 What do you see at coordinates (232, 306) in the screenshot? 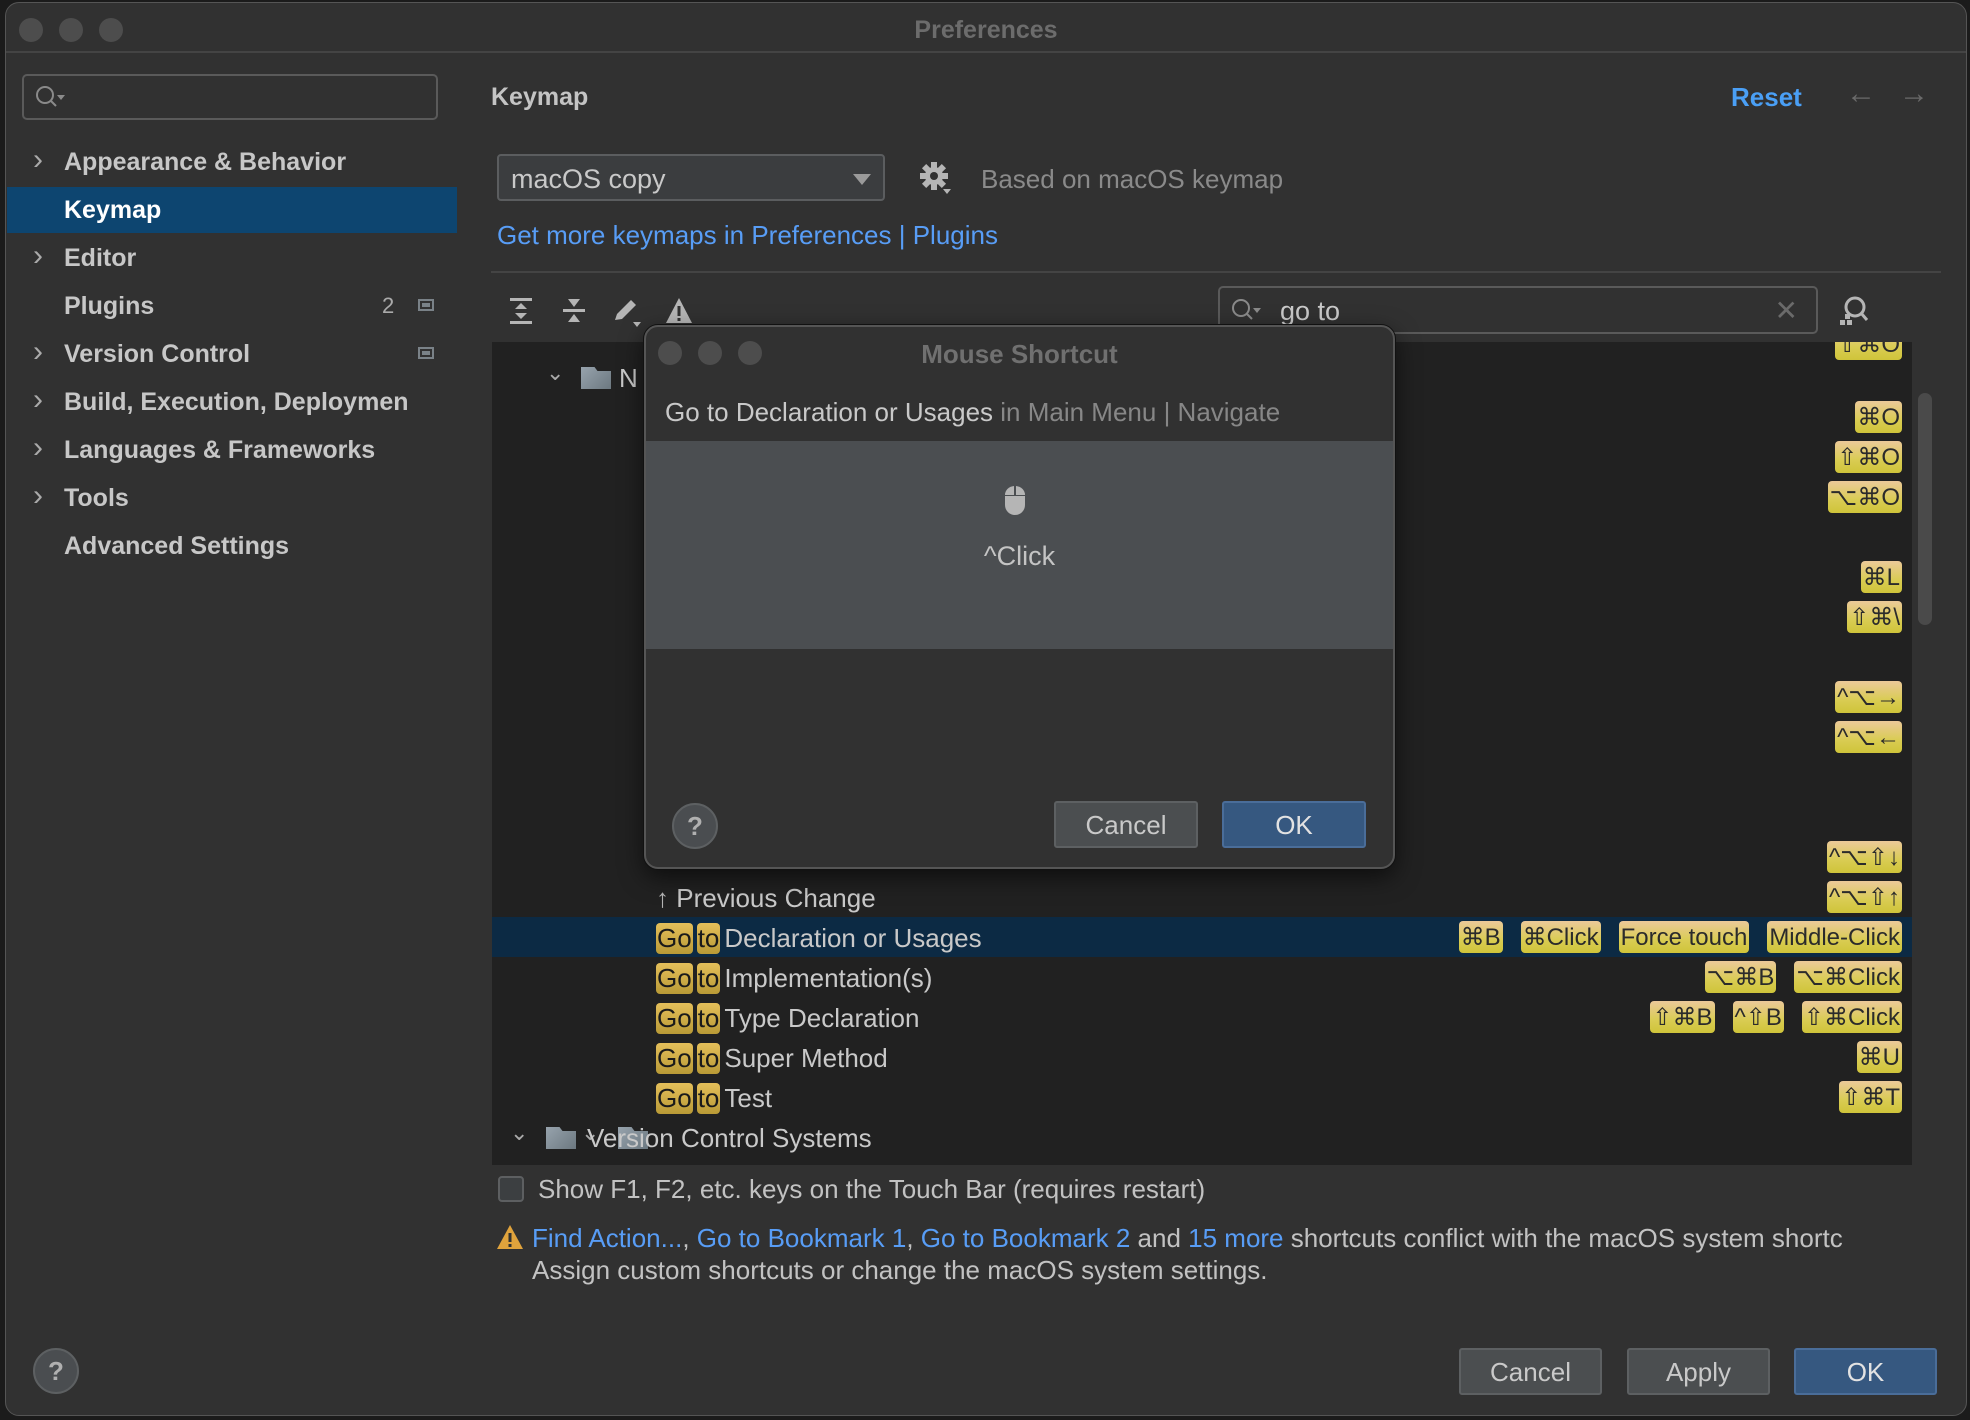
I see `sidebar-item-plugins: Plugins 2` at bounding box center [232, 306].